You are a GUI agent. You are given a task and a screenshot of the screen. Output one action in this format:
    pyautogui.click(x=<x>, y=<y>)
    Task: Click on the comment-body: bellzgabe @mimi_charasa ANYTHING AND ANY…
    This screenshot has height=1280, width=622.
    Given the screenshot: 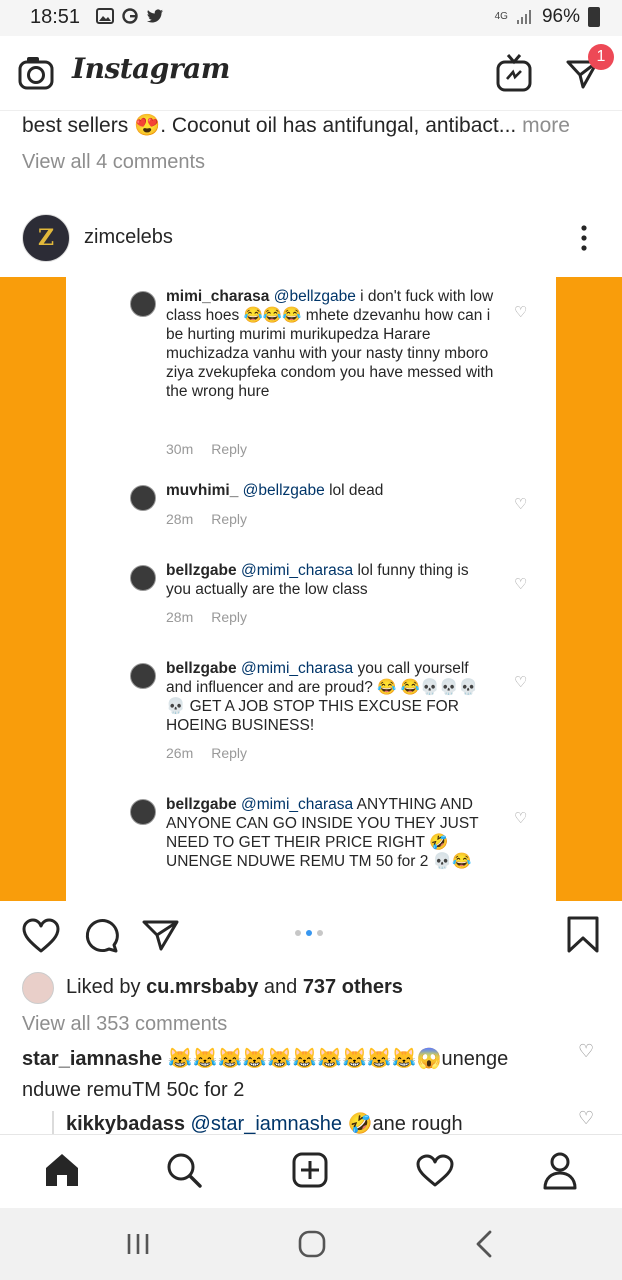 What is the action you would take?
    pyautogui.click(x=331, y=833)
    